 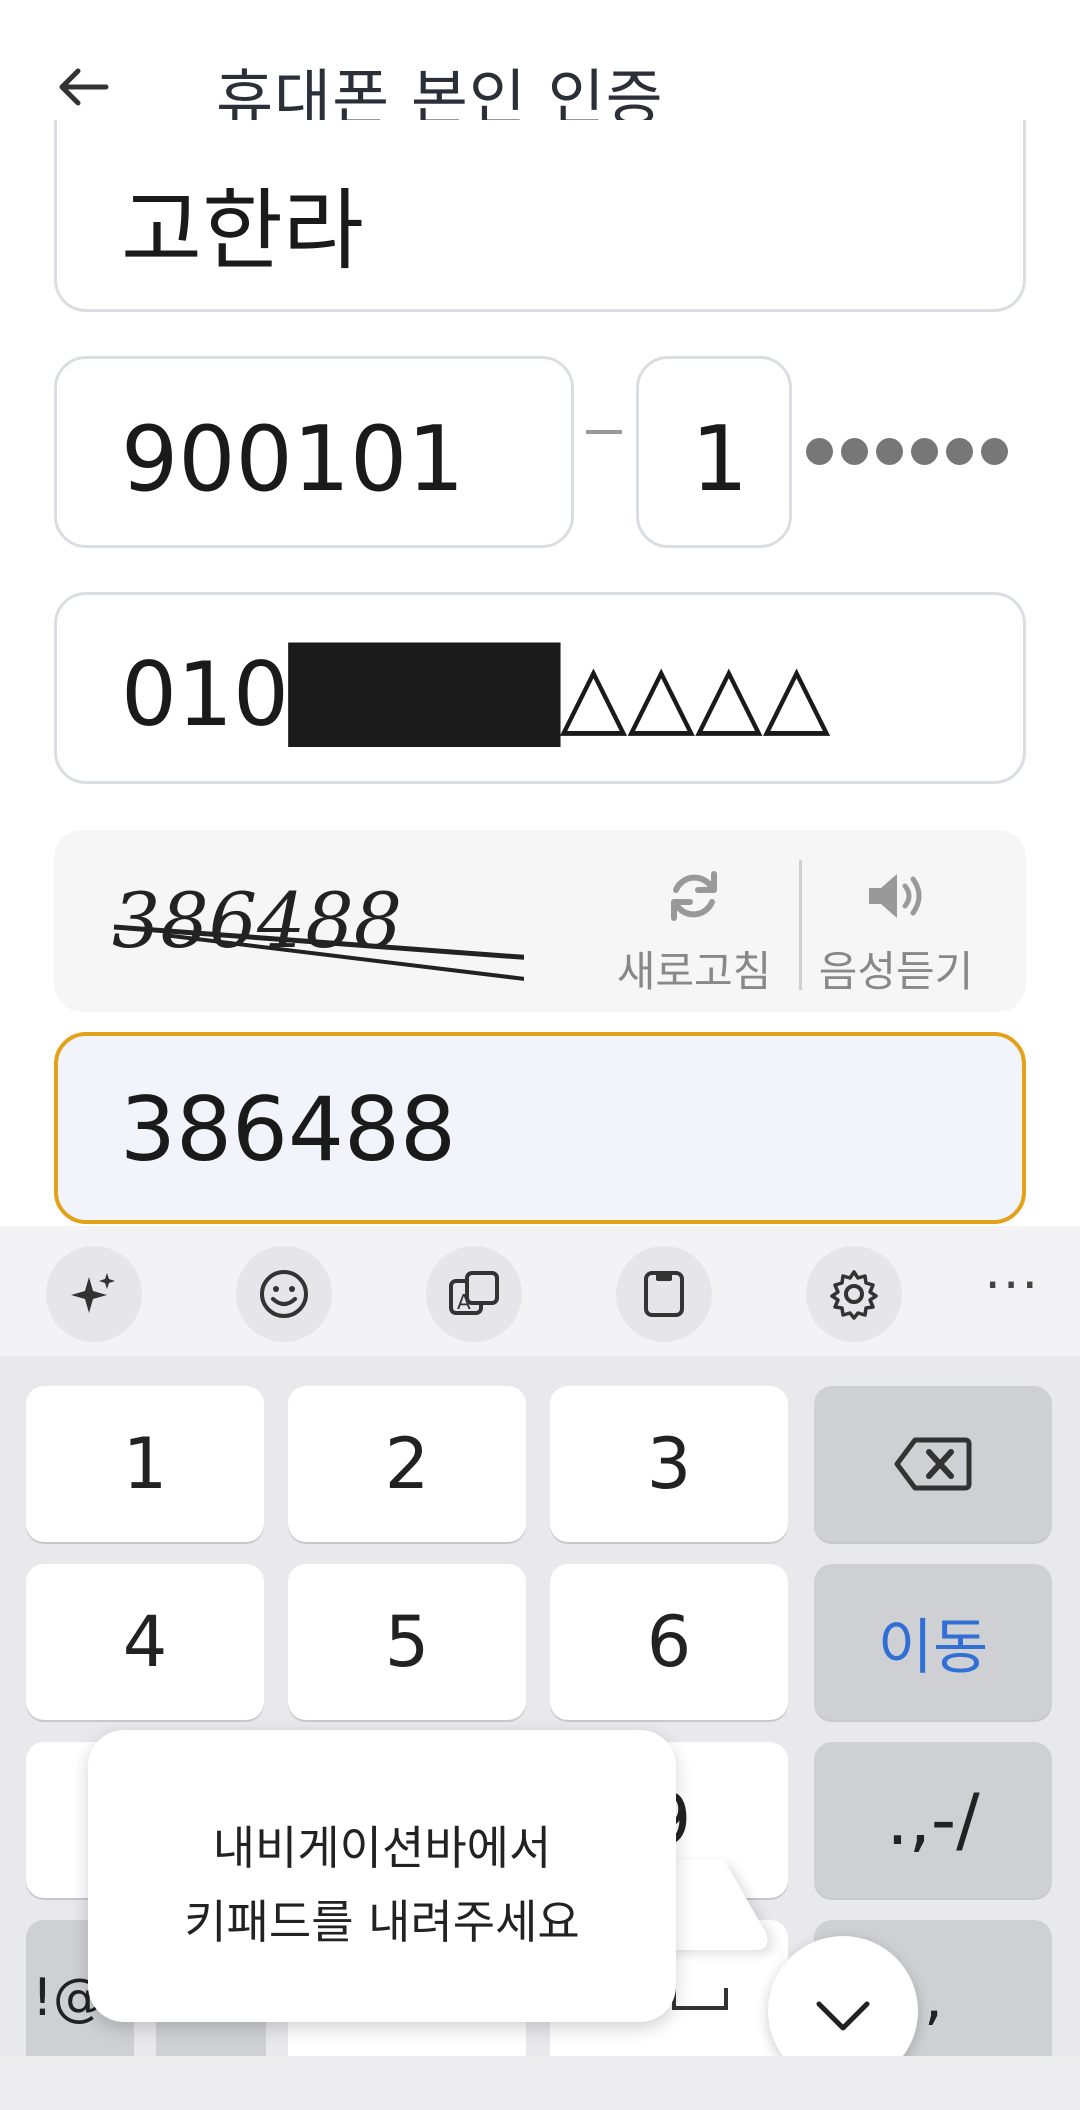 I want to click on key-1: 1, so click(x=145, y=1464).